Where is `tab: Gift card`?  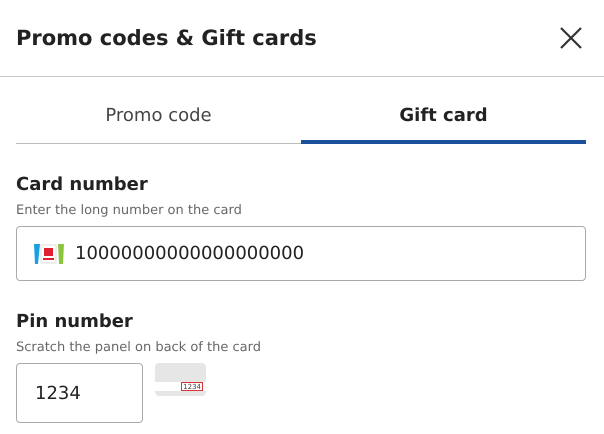
tab: Gift card is located at coordinates (443, 124).